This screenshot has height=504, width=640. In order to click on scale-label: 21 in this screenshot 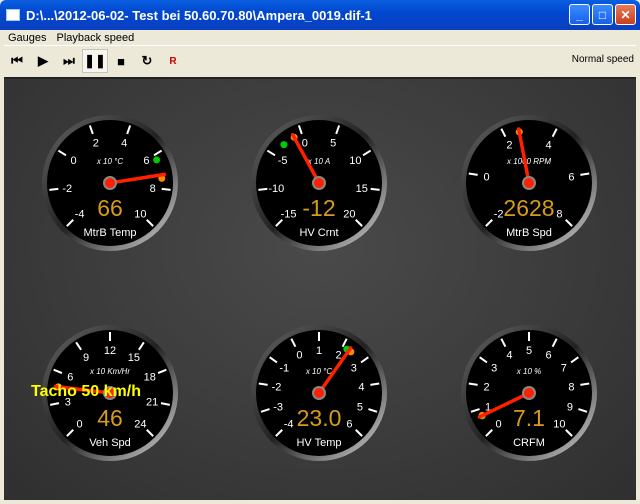, I will do `click(152, 402)`.